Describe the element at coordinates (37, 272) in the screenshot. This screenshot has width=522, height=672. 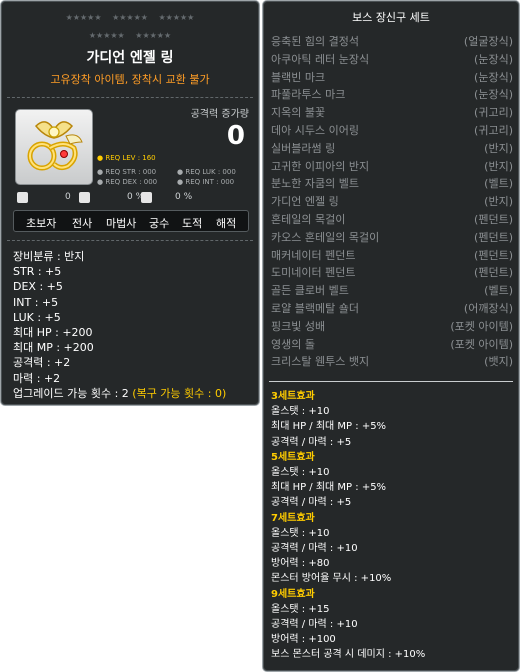
I see `stat-line: STR : +5` at that location.